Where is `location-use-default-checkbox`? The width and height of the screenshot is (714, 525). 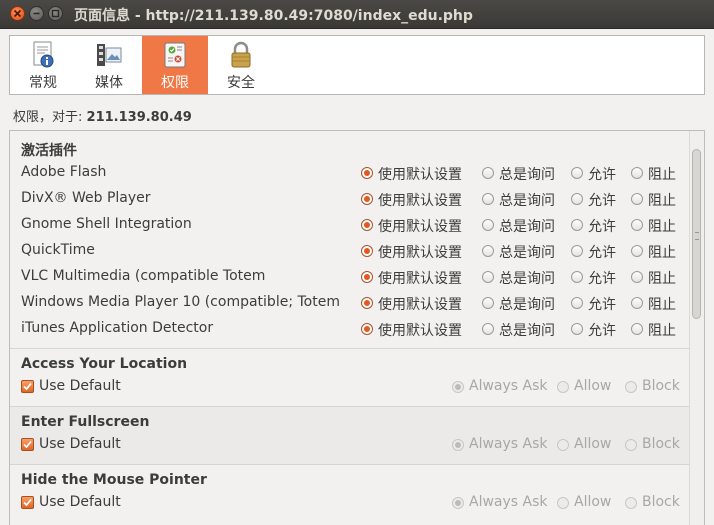 location-use-default-checkbox is located at coordinates (27, 386).